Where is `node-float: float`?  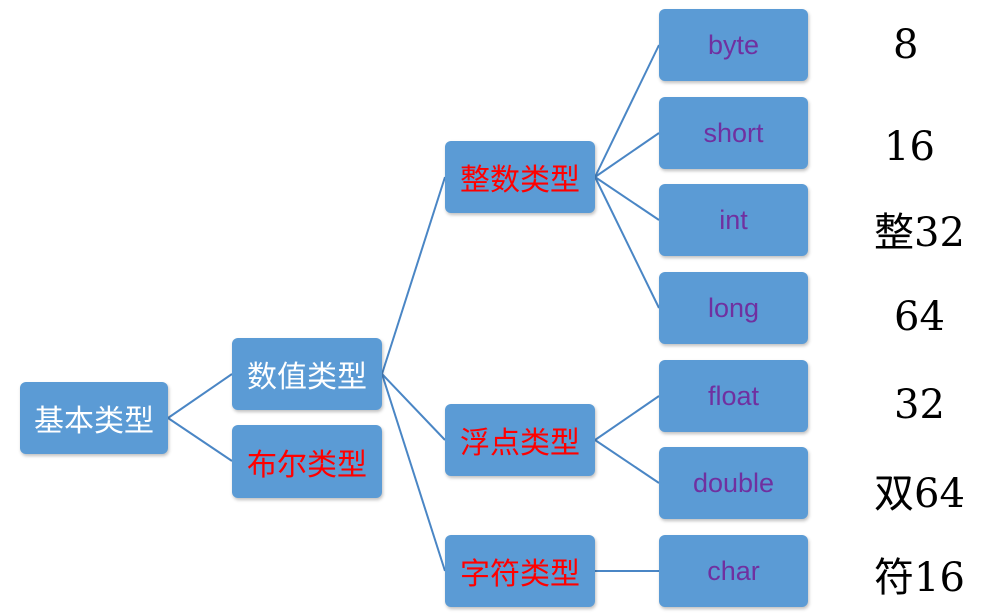
node-float: float is located at coordinates (733, 396).